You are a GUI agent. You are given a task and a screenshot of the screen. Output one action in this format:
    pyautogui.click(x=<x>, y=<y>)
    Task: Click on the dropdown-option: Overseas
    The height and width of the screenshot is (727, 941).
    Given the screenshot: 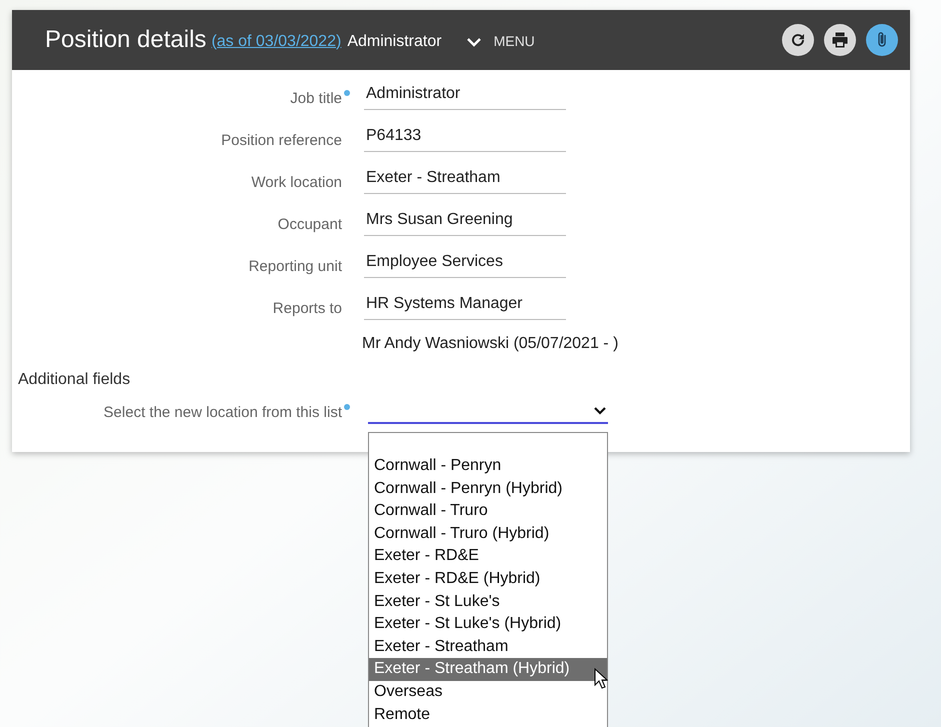 What is the action you would take?
    pyautogui.click(x=488, y=692)
    